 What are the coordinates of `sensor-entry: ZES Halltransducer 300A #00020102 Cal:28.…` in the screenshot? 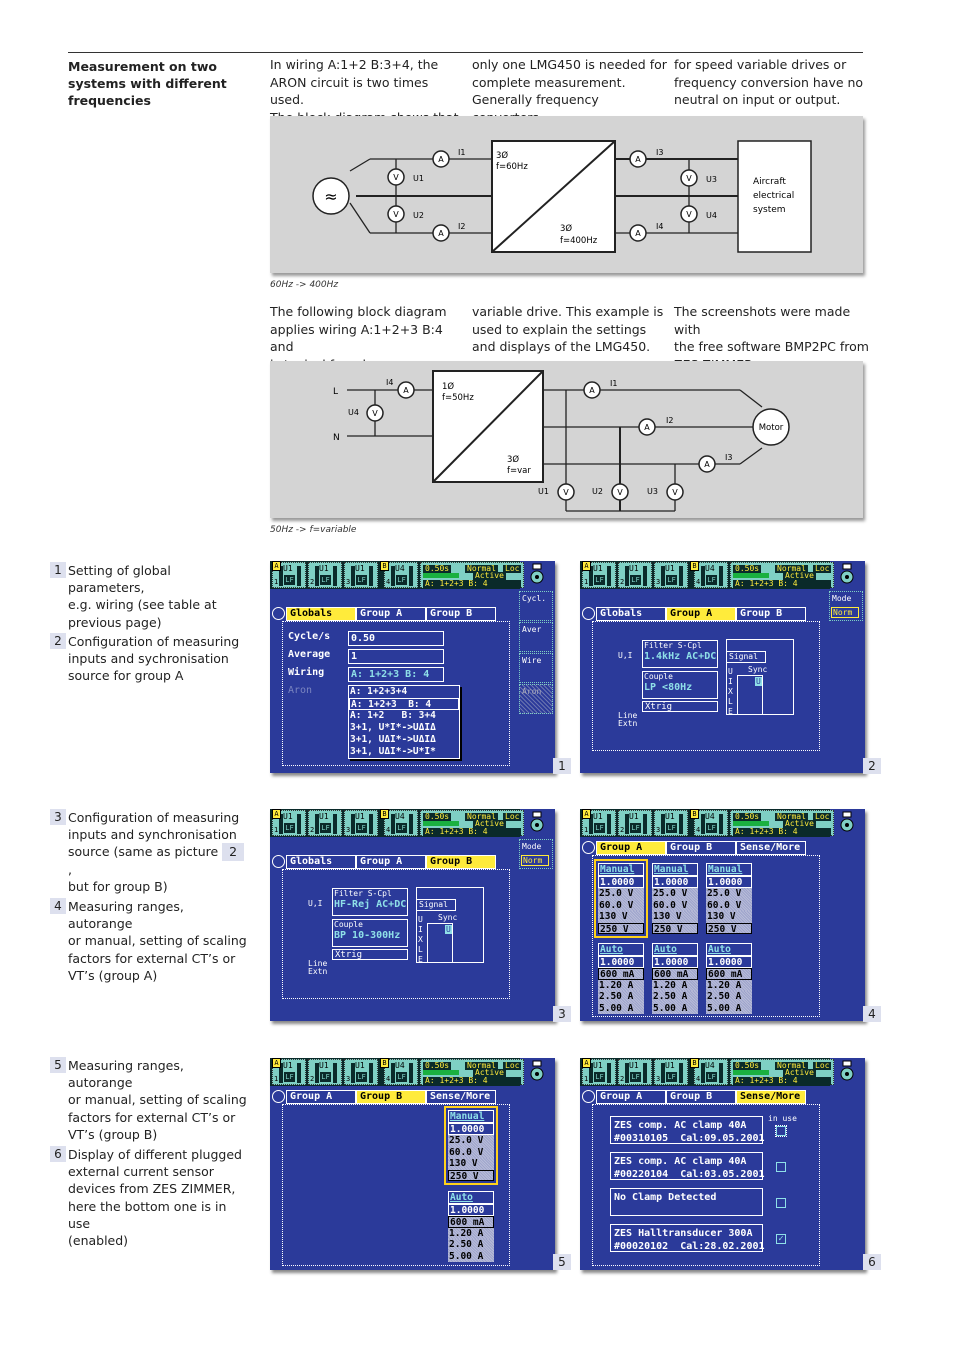 It's located at (687, 1238).